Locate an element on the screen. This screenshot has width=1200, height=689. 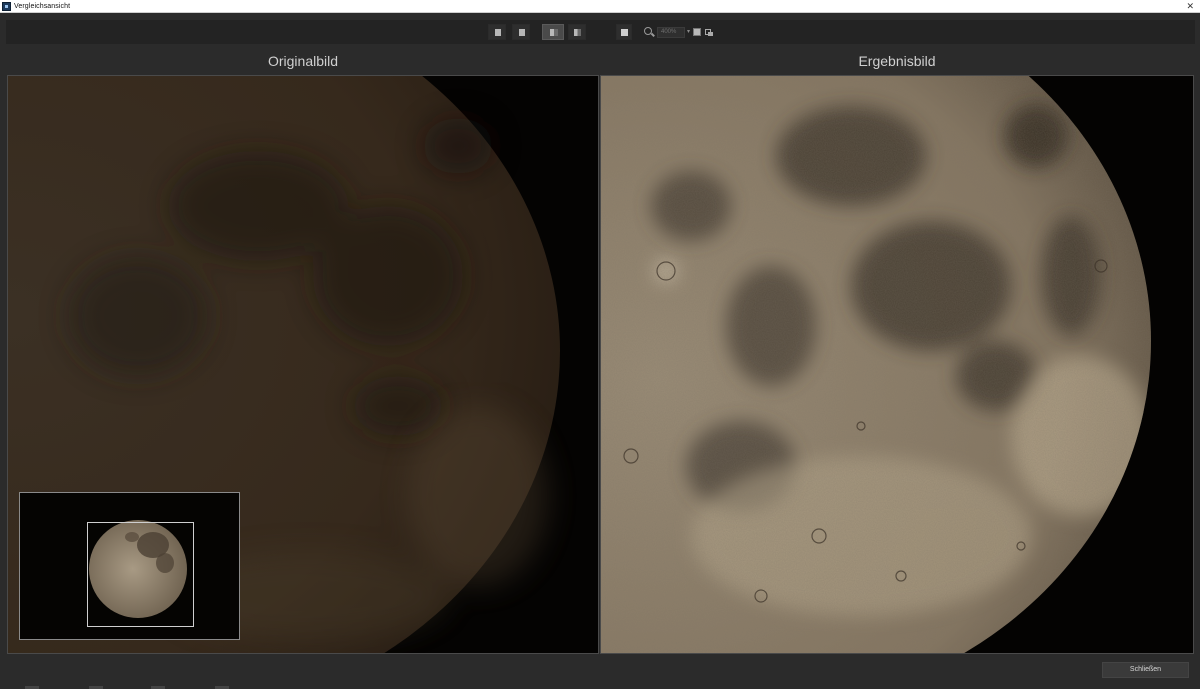
view-toolbar: 400% ▾ is located at coordinates (600, 32).